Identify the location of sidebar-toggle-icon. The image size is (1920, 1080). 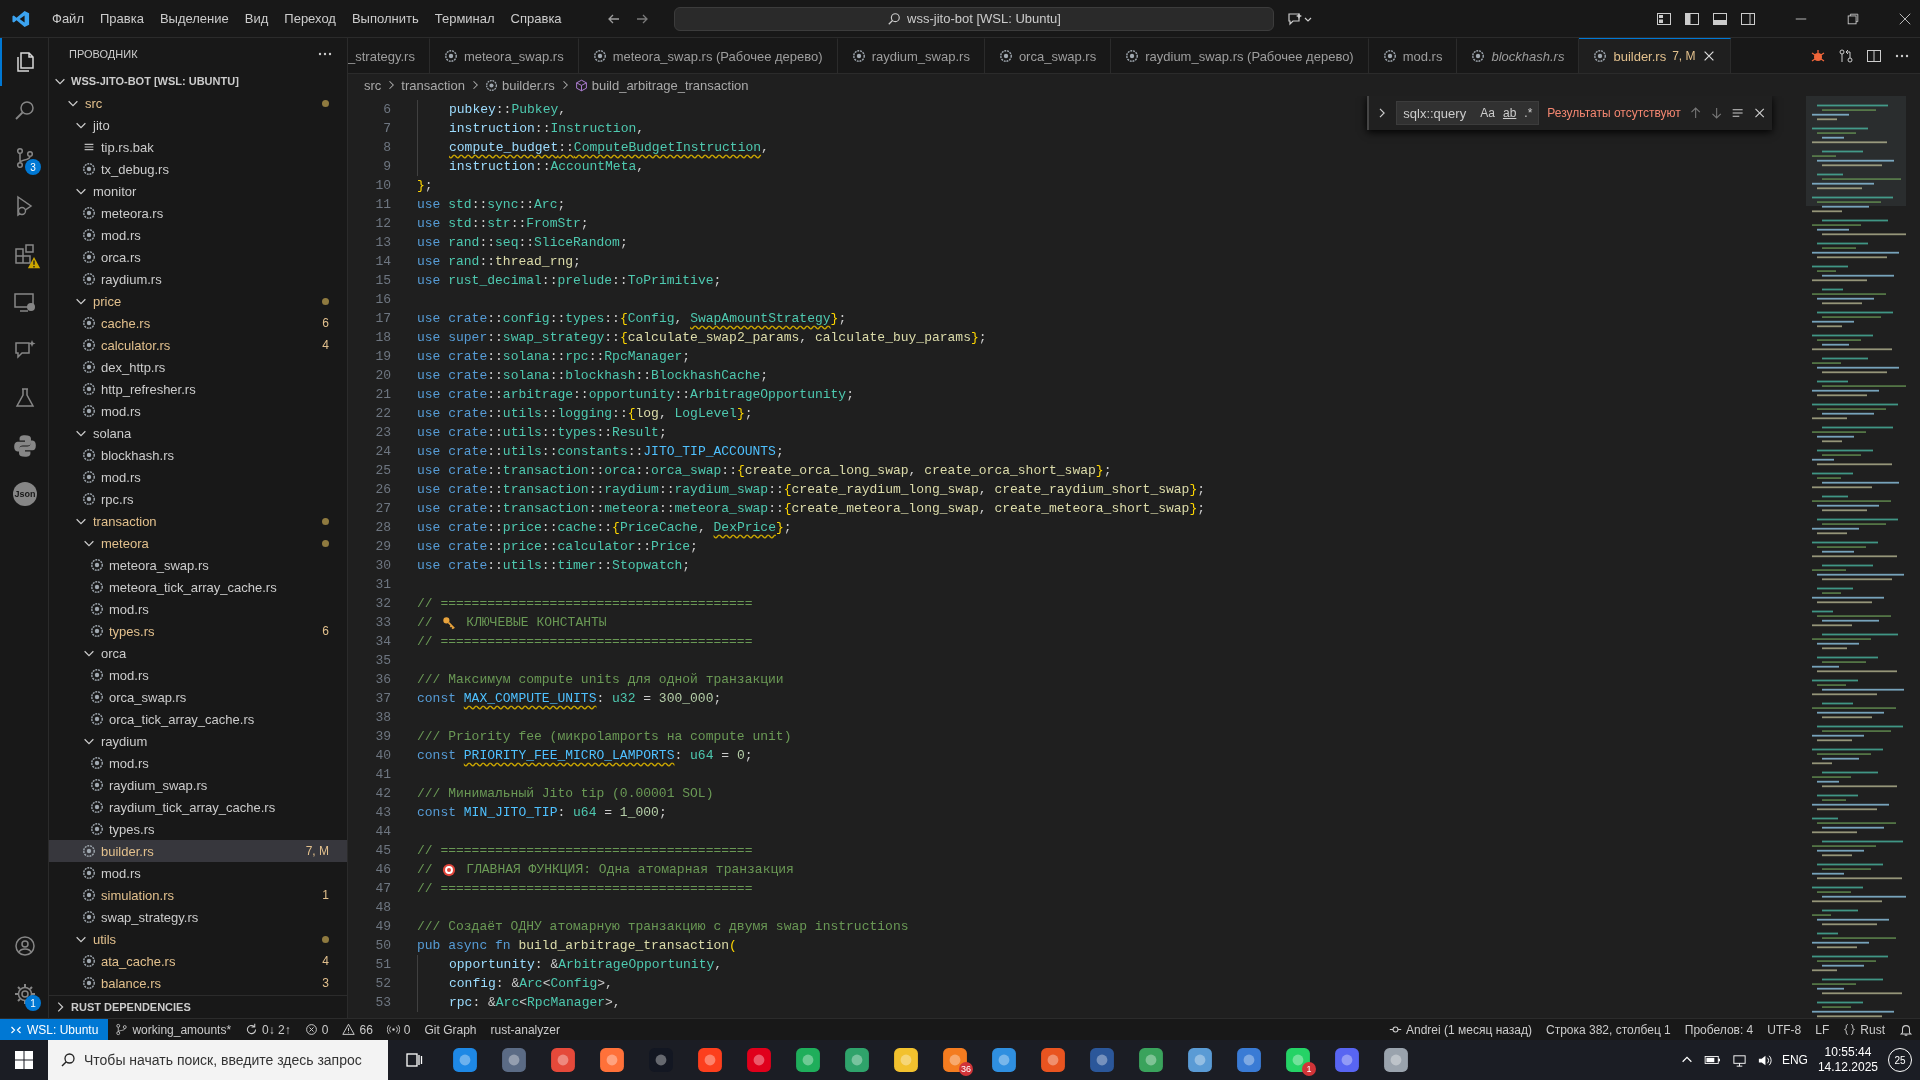
(1692, 18).